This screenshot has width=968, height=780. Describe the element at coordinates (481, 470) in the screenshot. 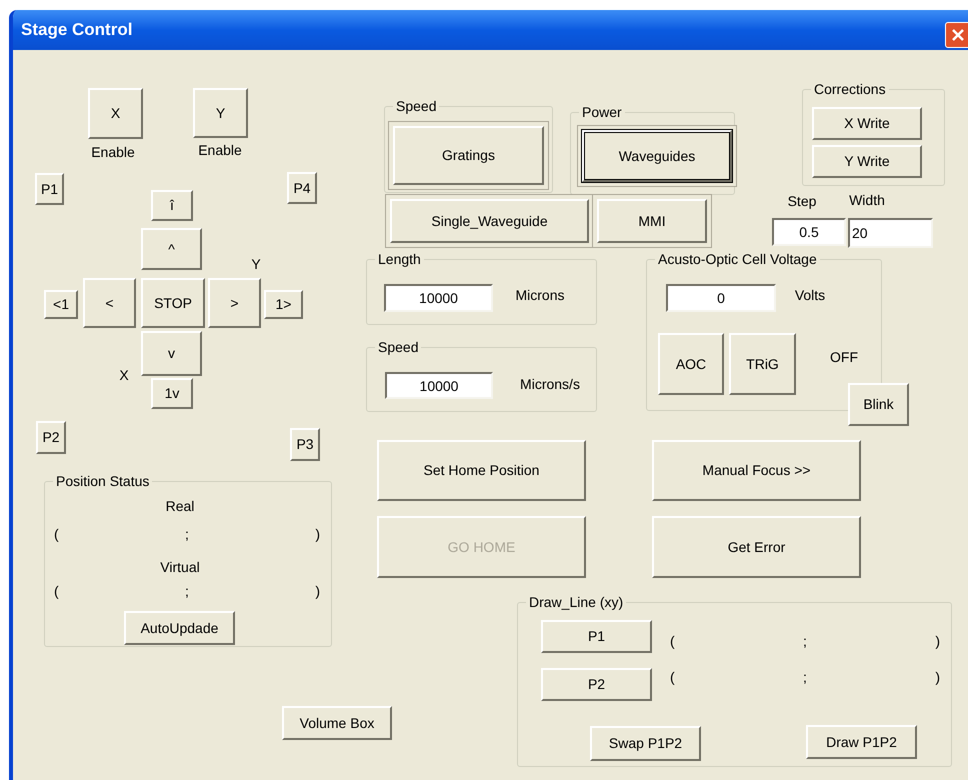

I see `push-button: Set Home Position` at that location.